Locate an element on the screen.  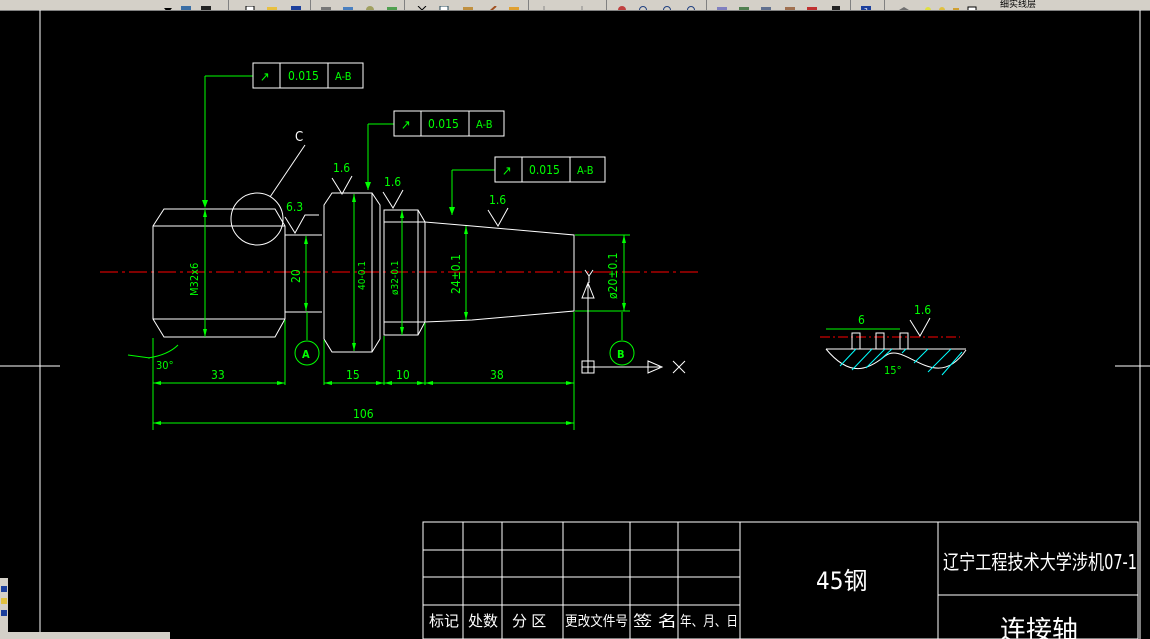
roughness-1-6-b: 1.6 is located at coordinates (392, 182).